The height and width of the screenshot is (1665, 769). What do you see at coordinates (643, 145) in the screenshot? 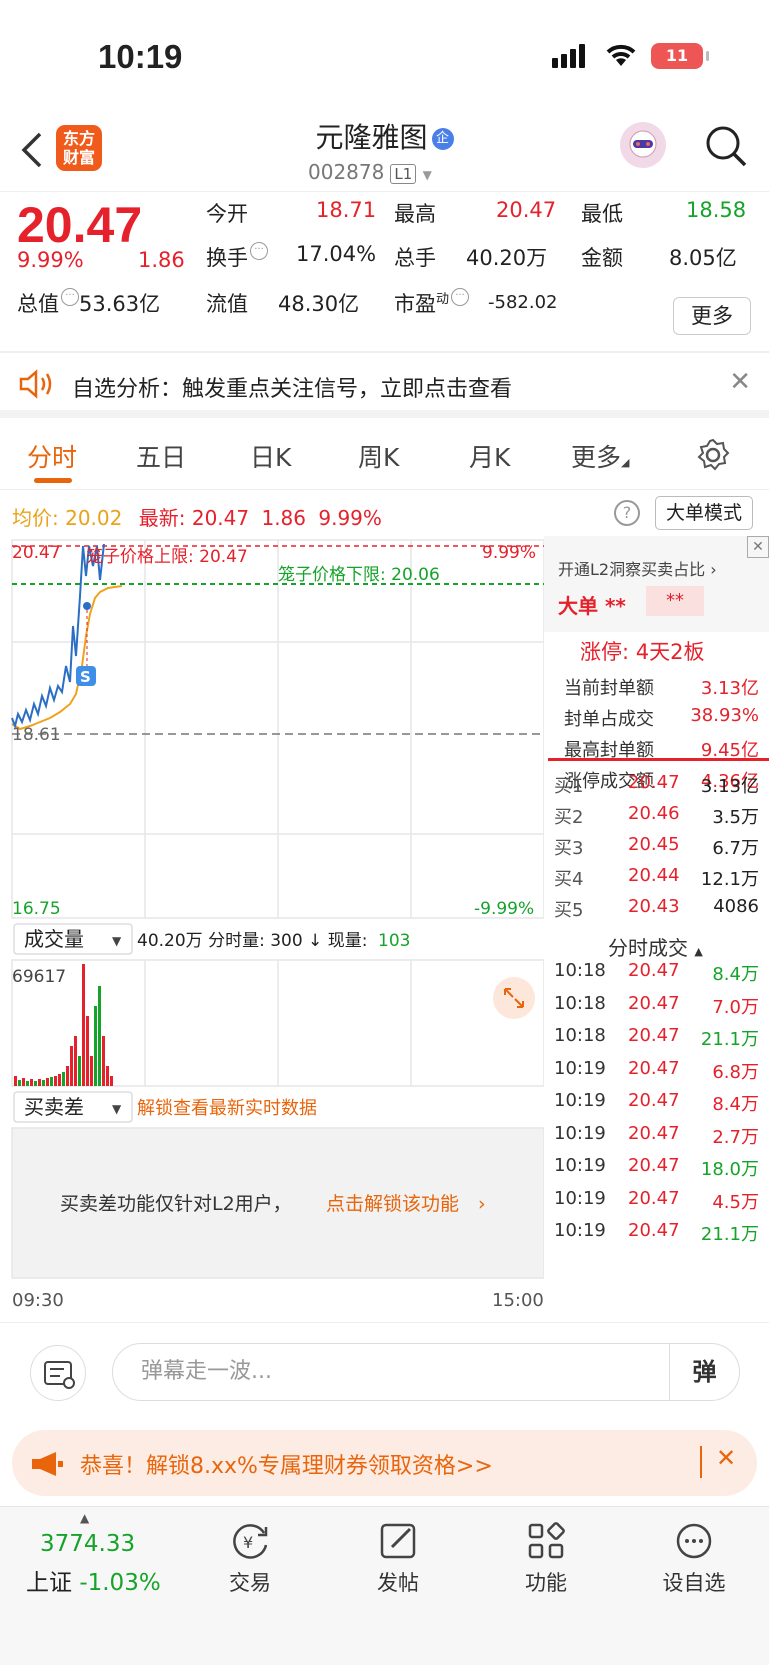
I see `assistant-robot-icon` at bounding box center [643, 145].